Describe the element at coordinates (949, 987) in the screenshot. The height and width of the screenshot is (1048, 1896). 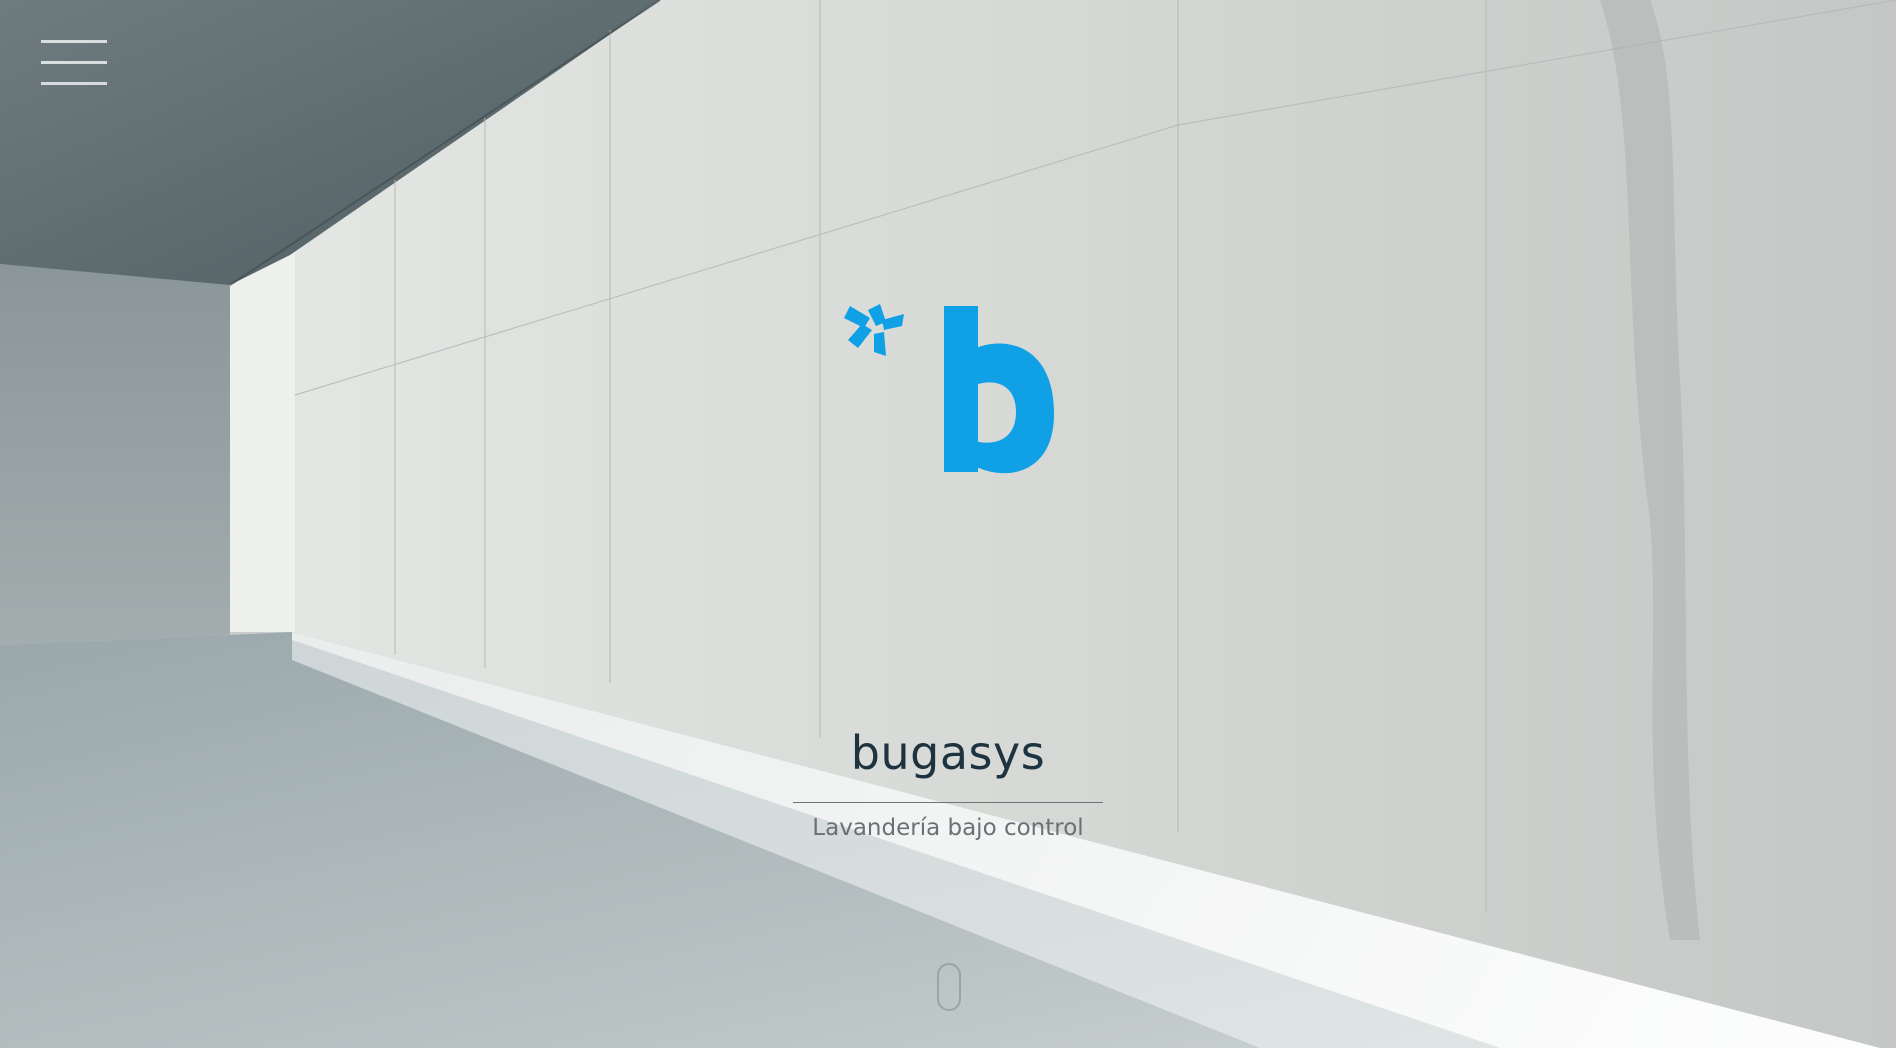
I see `scroll-down-mouse-icon` at that location.